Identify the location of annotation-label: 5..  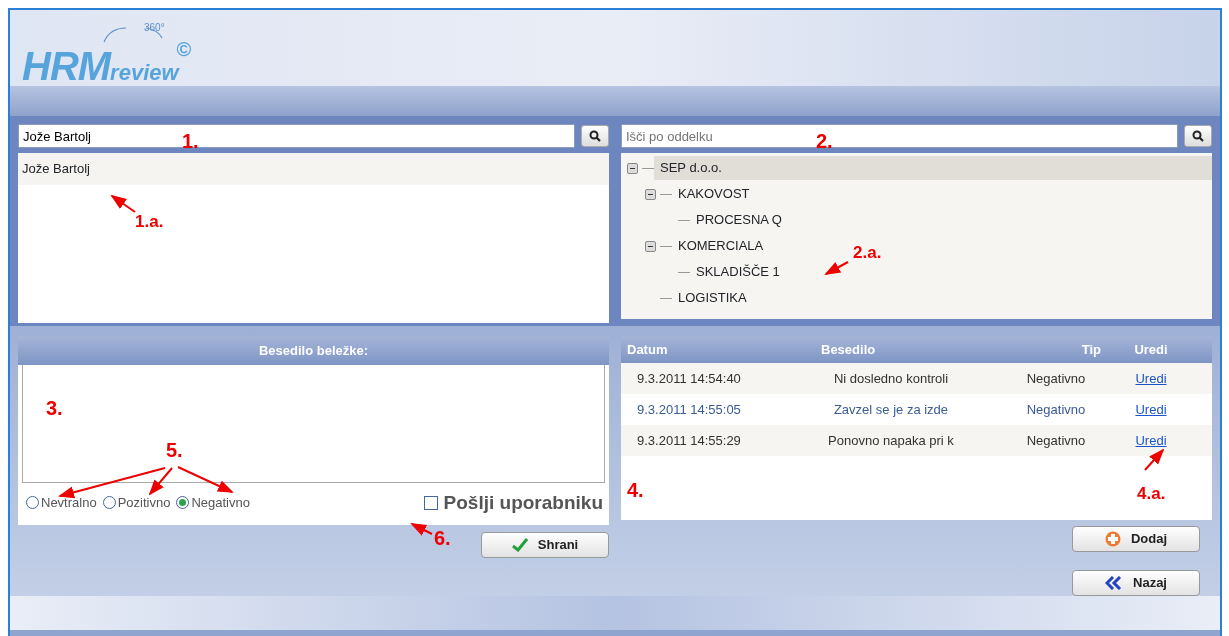
(174, 450).